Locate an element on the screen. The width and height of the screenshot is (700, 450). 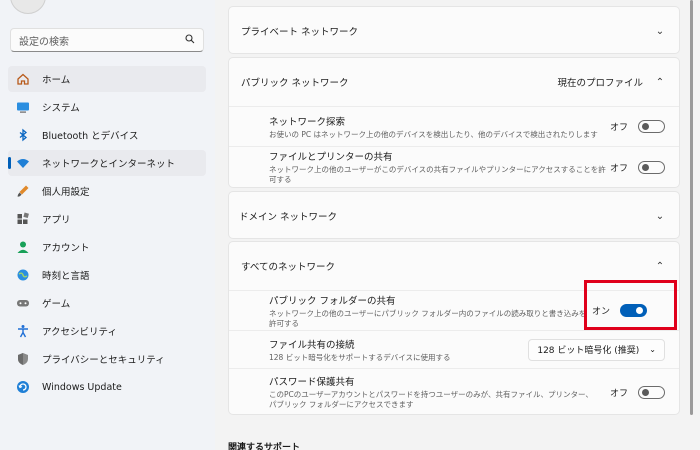
apps-icon is located at coordinates (23, 219).